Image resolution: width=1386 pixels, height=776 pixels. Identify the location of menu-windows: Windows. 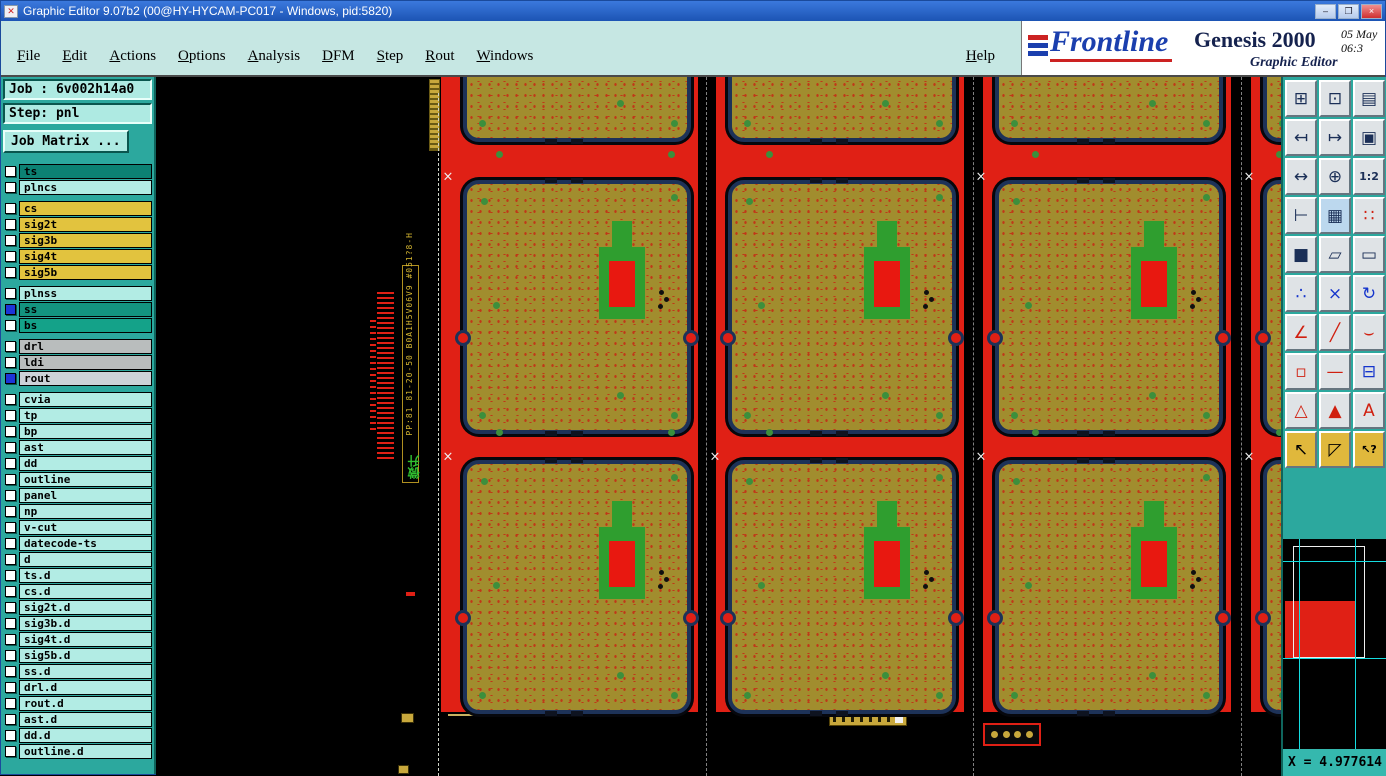
(504, 56).